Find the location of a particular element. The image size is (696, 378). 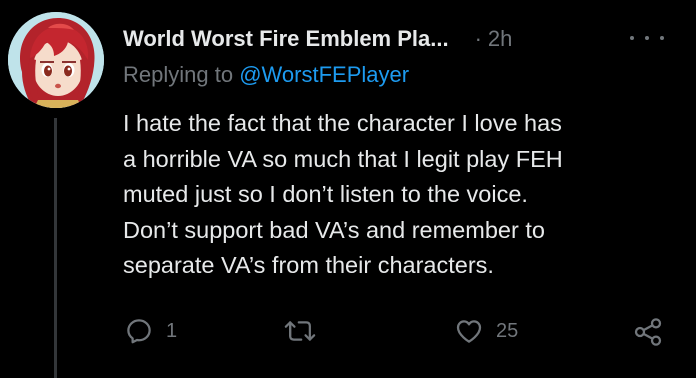

replying-prefix: Replying to is located at coordinates (178, 74).